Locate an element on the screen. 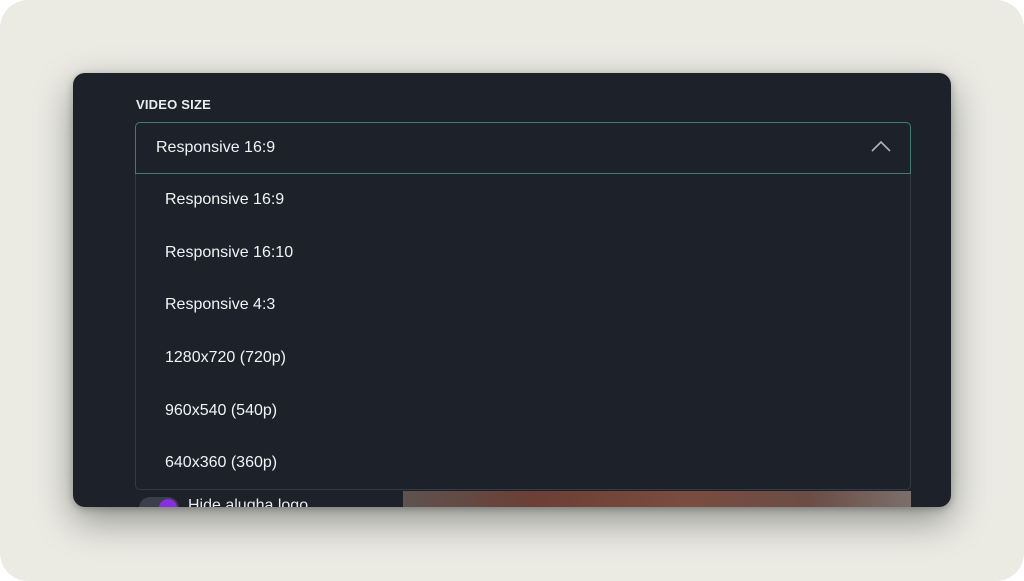 Image resolution: width=1024 pixels, height=581 pixels. video-size-select: Responsive 16:9 is located at coordinates (523, 148).